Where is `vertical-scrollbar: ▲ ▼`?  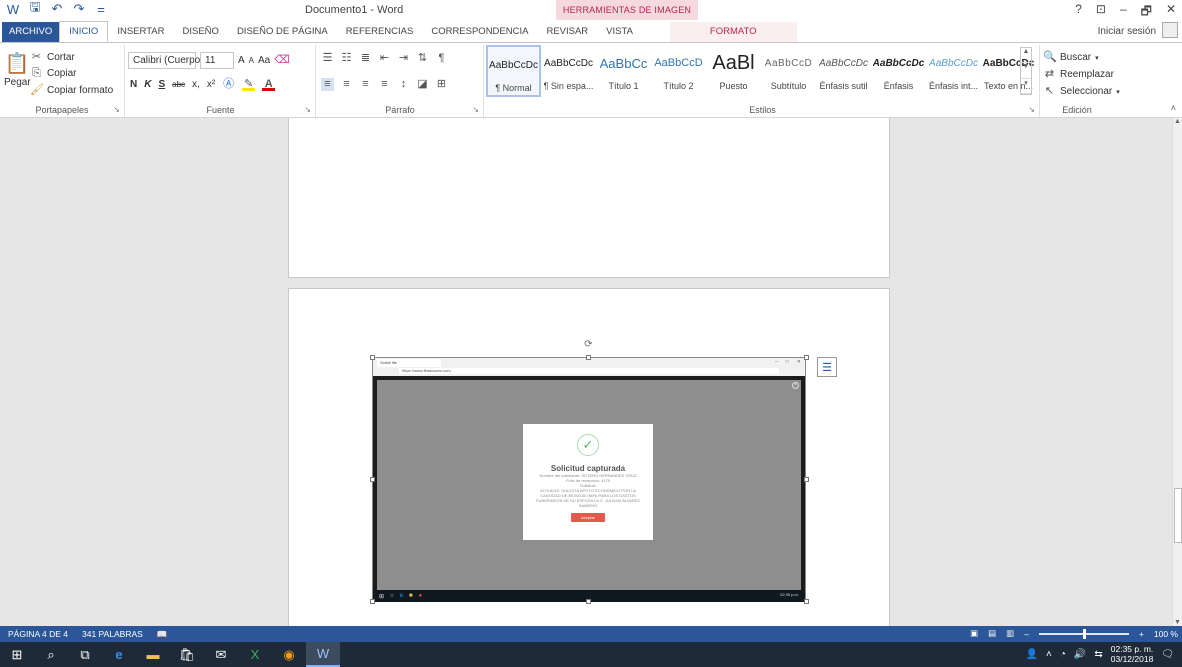 vertical-scrollbar: ▲ ▼ is located at coordinates (1177, 372).